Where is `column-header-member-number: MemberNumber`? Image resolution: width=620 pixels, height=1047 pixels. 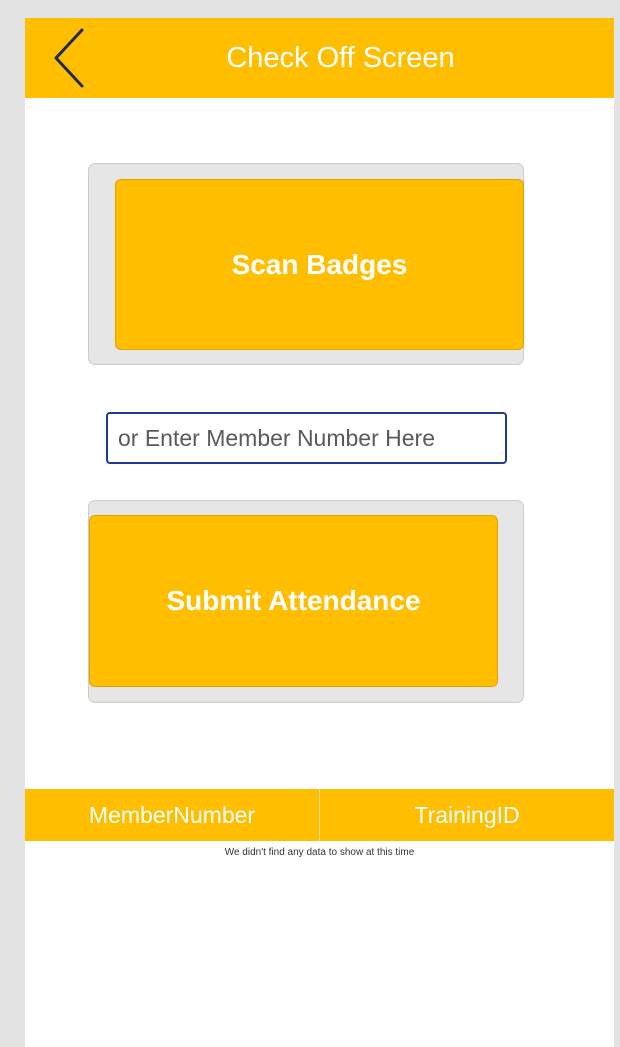
column-header-member-number: MemberNumber is located at coordinates (172, 815).